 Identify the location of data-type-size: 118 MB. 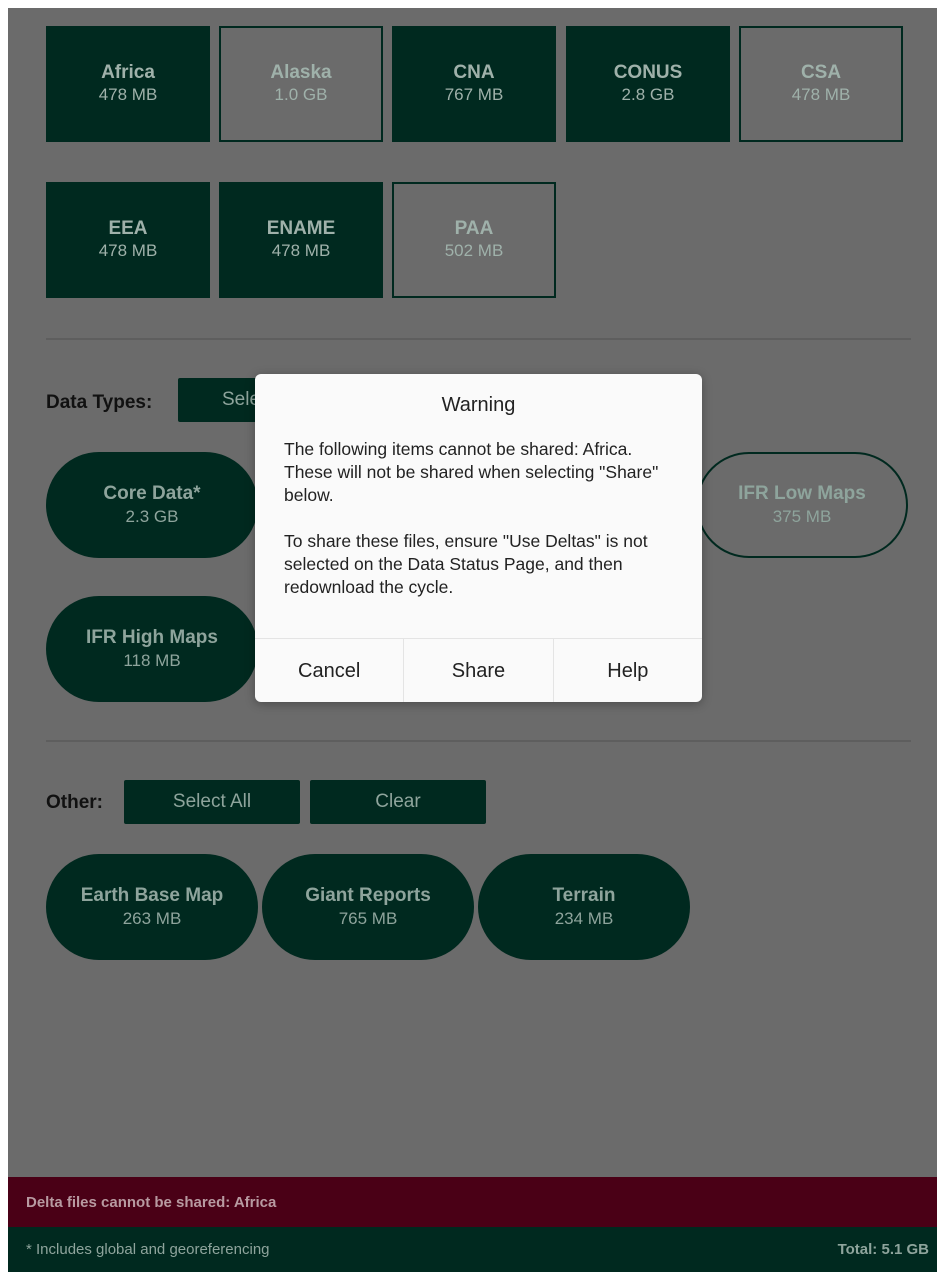
(152, 660).